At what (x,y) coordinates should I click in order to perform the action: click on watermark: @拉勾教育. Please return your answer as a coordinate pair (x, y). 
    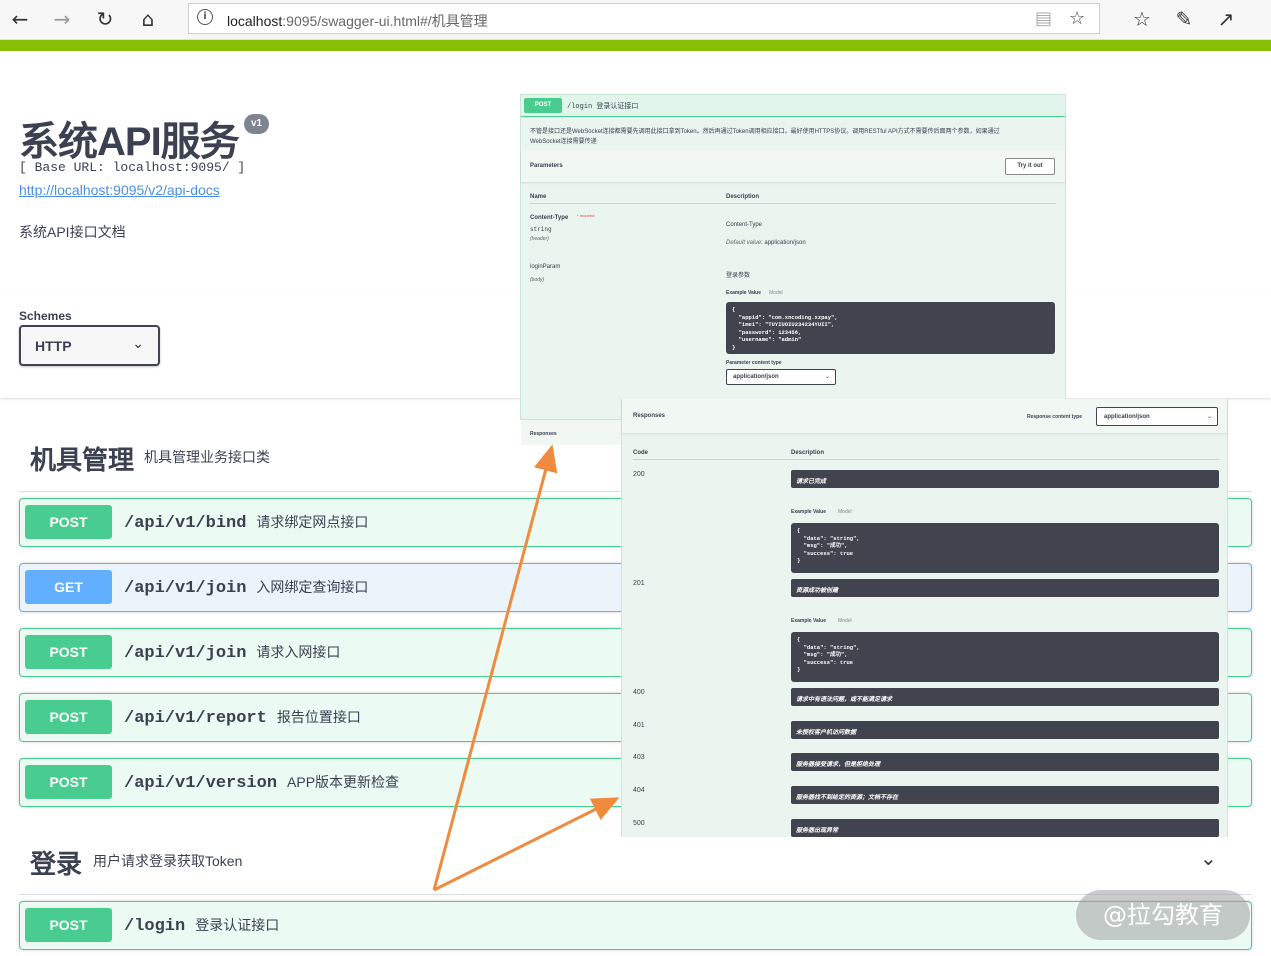
    Looking at the image, I should click on (1163, 915).